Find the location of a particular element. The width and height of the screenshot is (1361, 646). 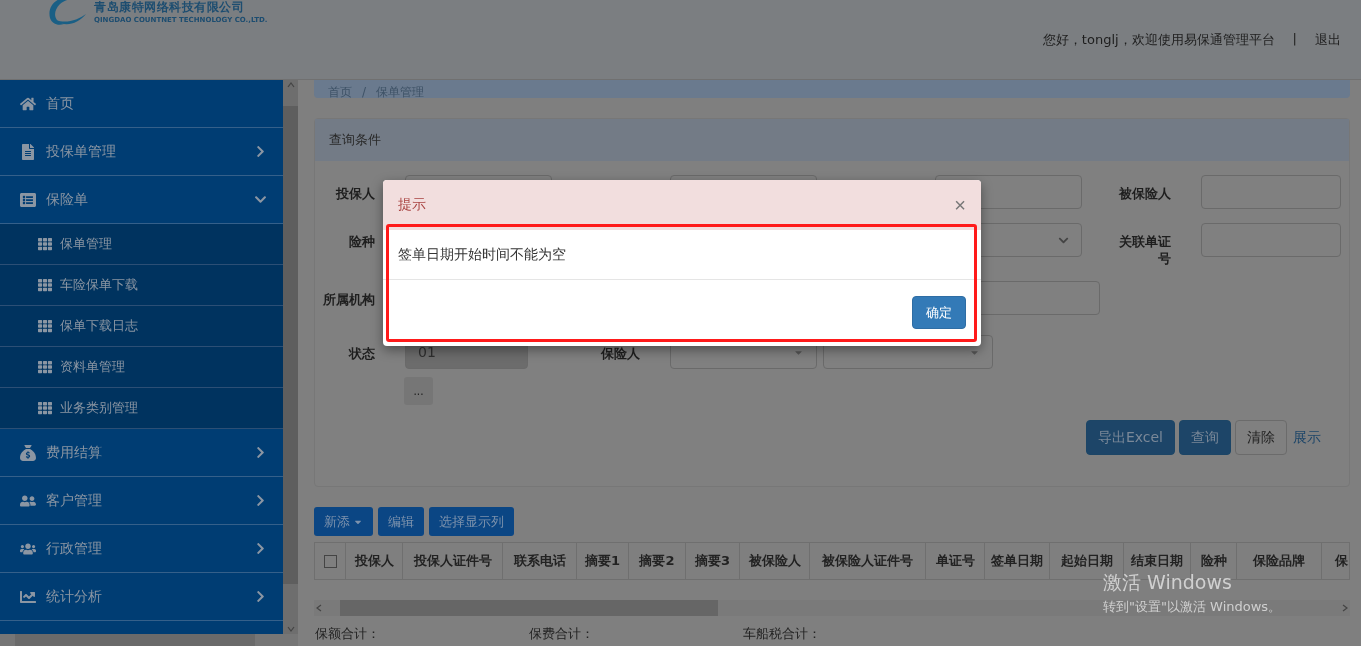

chart-icon is located at coordinates (28, 596).